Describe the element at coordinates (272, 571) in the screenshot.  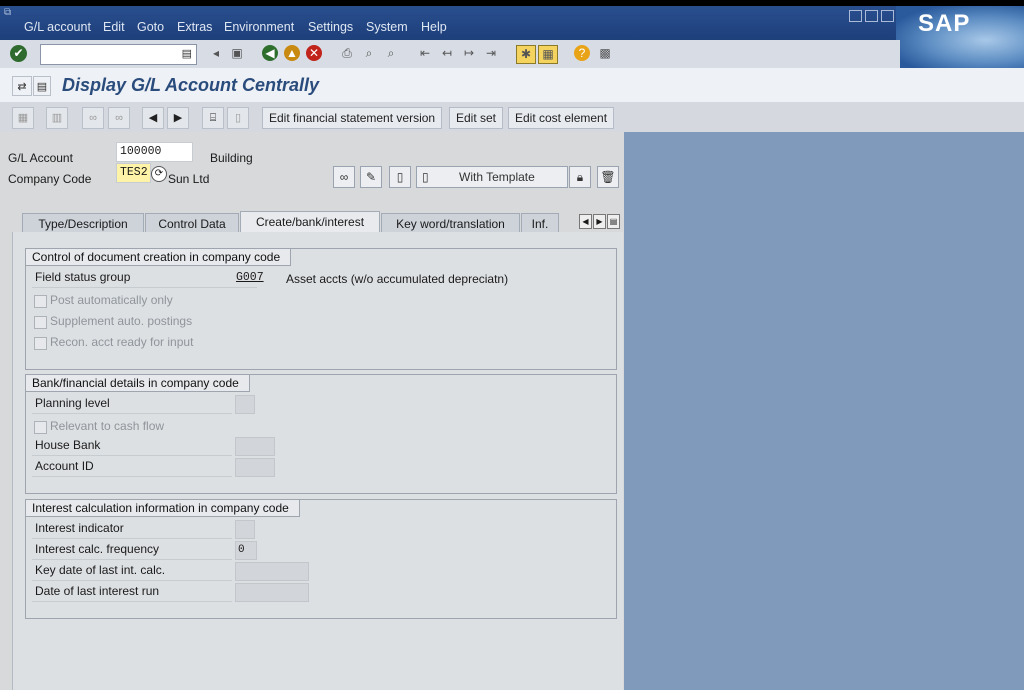
I see `key-date-last-calc-field` at that location.